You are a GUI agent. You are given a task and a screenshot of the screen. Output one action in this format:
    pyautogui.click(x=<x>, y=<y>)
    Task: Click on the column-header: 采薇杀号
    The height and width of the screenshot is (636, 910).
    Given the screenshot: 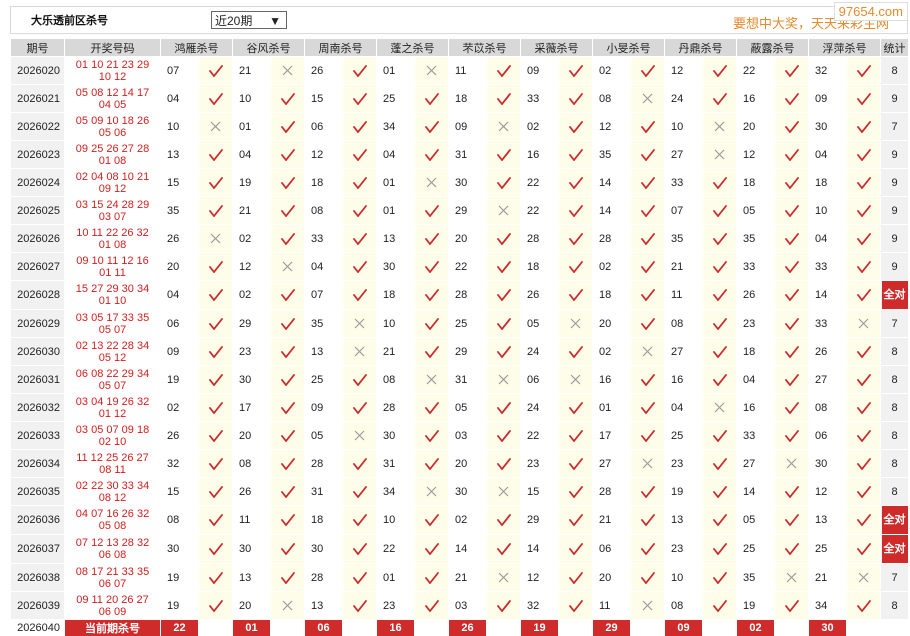 What is the action you would take?
    pyautogui.click(x=556, y=47)
    